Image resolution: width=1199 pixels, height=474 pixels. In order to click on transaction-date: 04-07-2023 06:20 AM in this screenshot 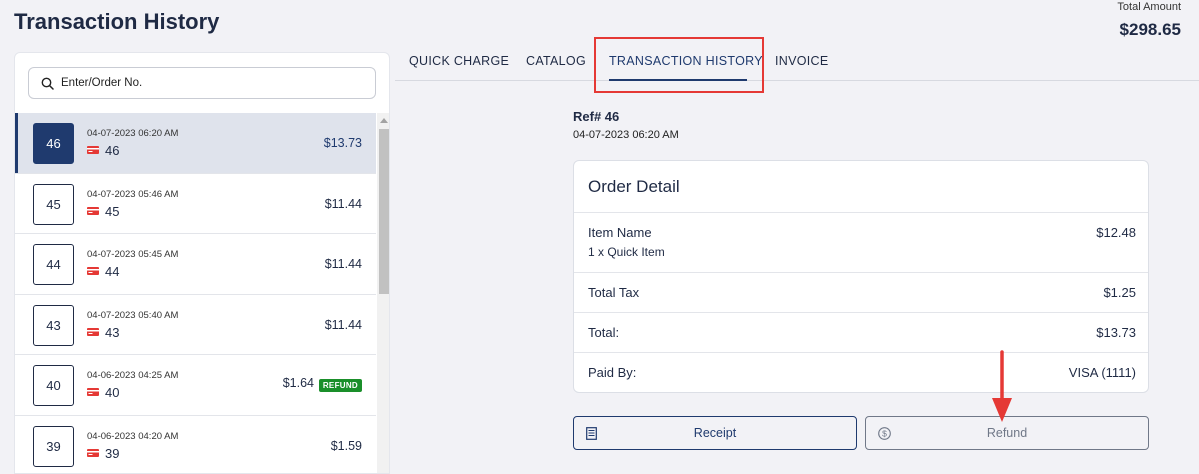, I will do `click(133, 133)`.